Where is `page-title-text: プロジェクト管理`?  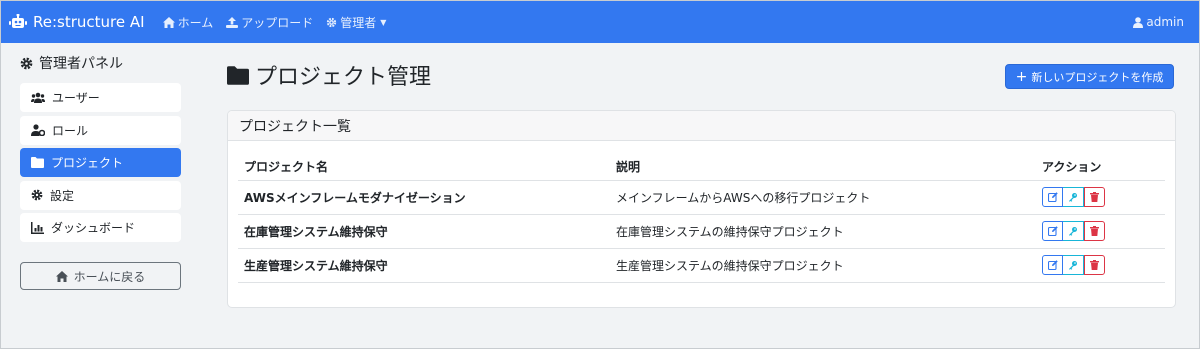
page-title-text: プロジェクト管理 is located at coordinates (343, 77).